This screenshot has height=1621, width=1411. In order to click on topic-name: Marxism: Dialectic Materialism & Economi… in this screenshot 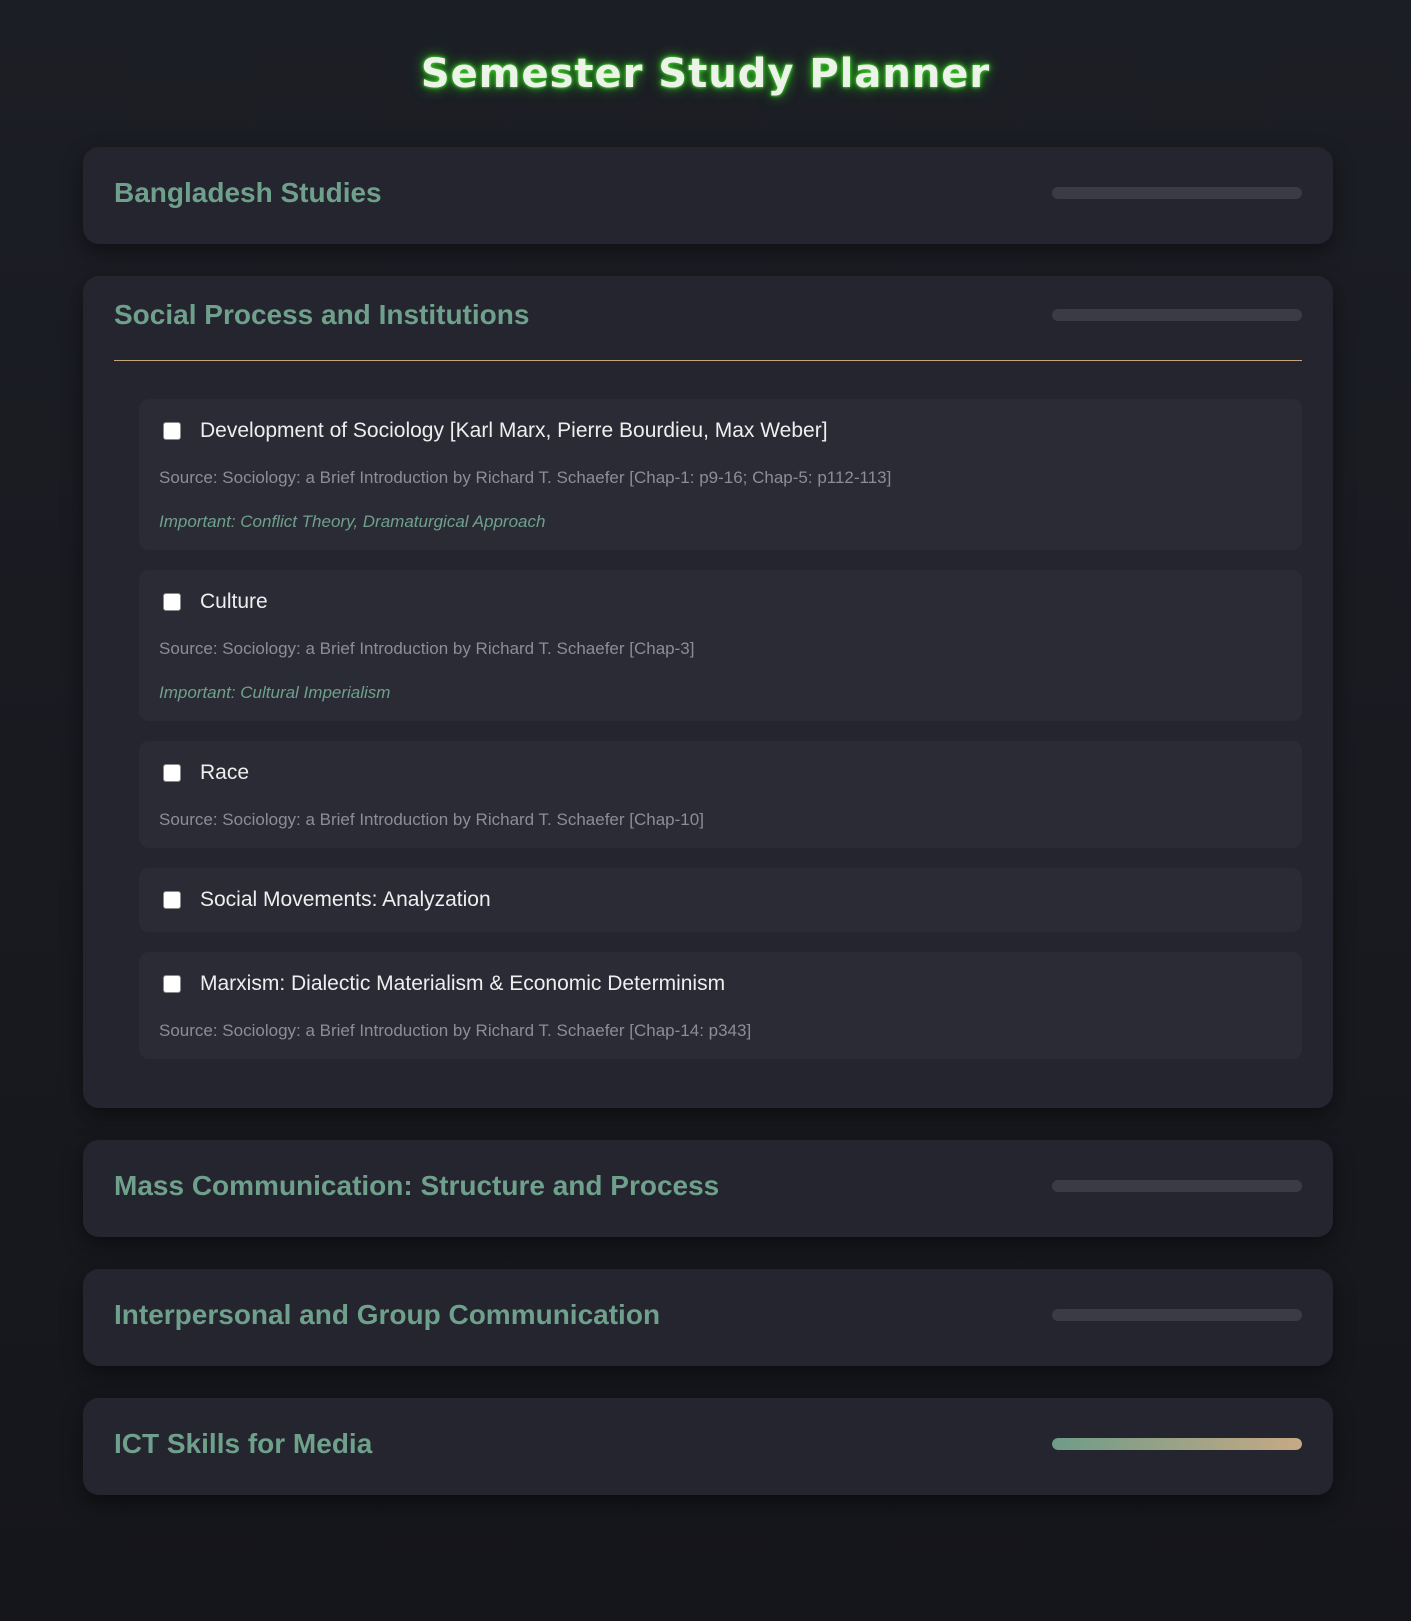, I will do `click(463, 983)`.